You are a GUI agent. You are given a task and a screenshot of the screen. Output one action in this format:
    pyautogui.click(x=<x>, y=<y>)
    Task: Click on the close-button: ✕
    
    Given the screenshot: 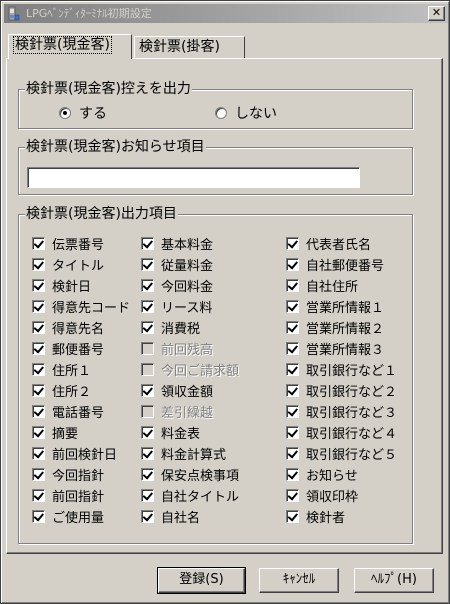 What is the action you would take?
    pyautogui.click(x=436, y=13)
    